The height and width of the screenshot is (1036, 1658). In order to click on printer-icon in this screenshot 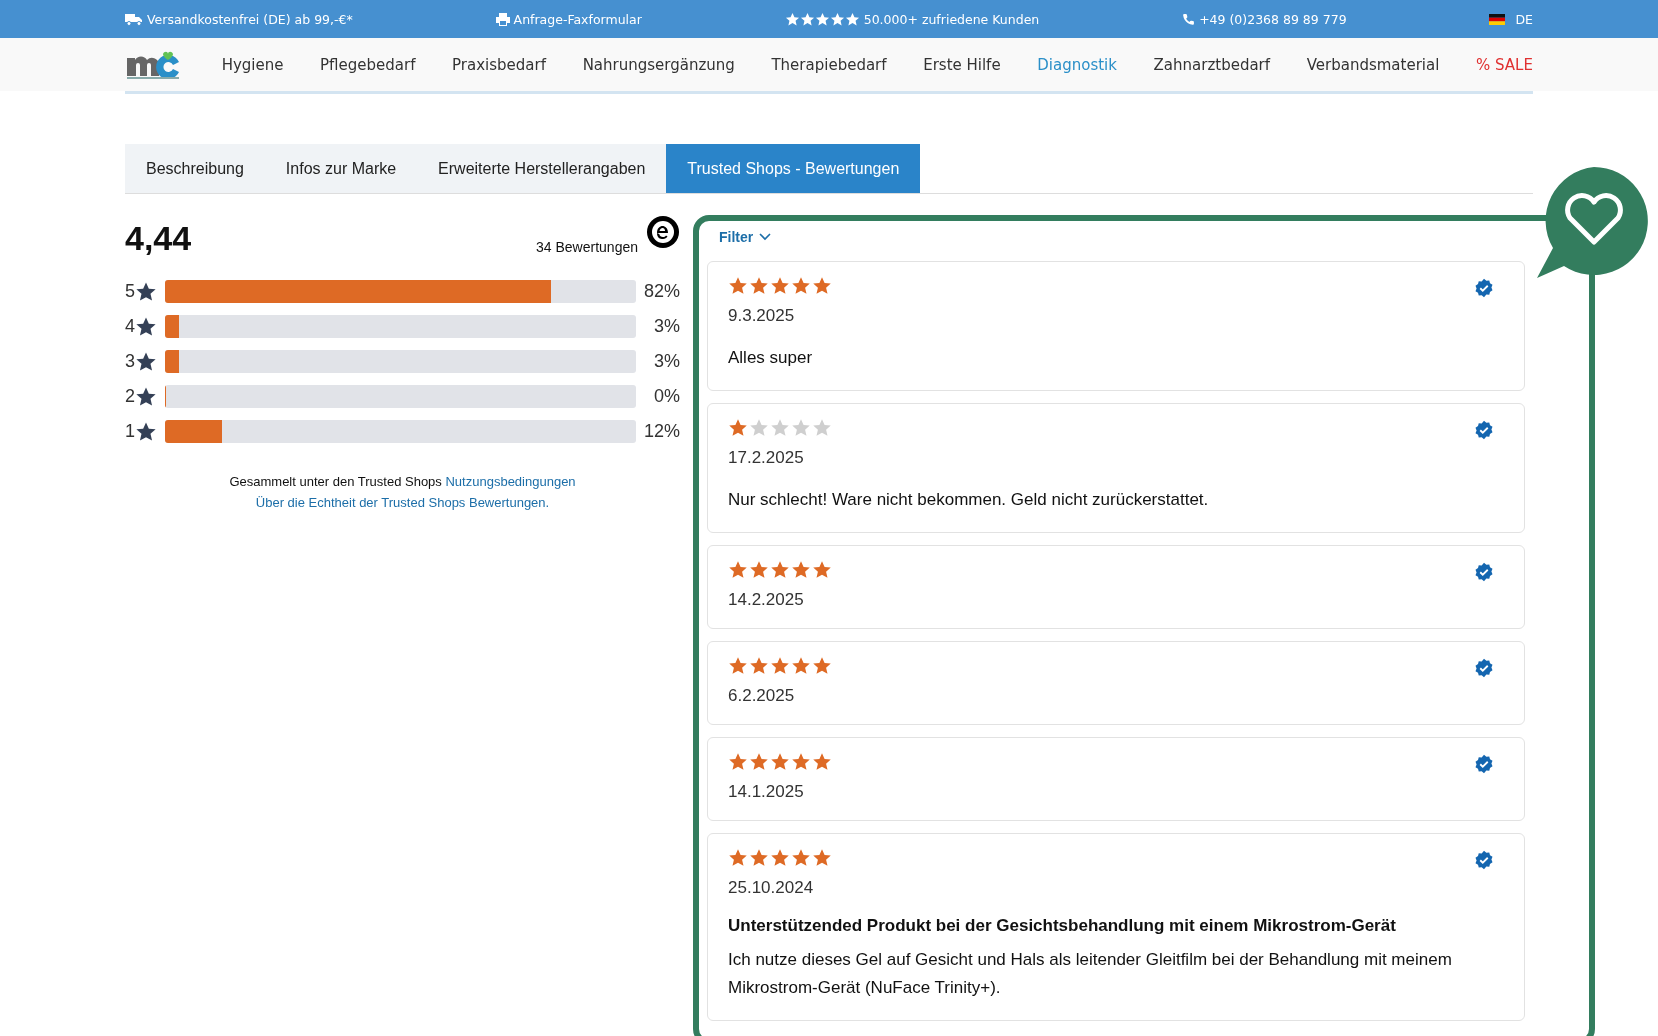, I will do `click(502, 19)`.